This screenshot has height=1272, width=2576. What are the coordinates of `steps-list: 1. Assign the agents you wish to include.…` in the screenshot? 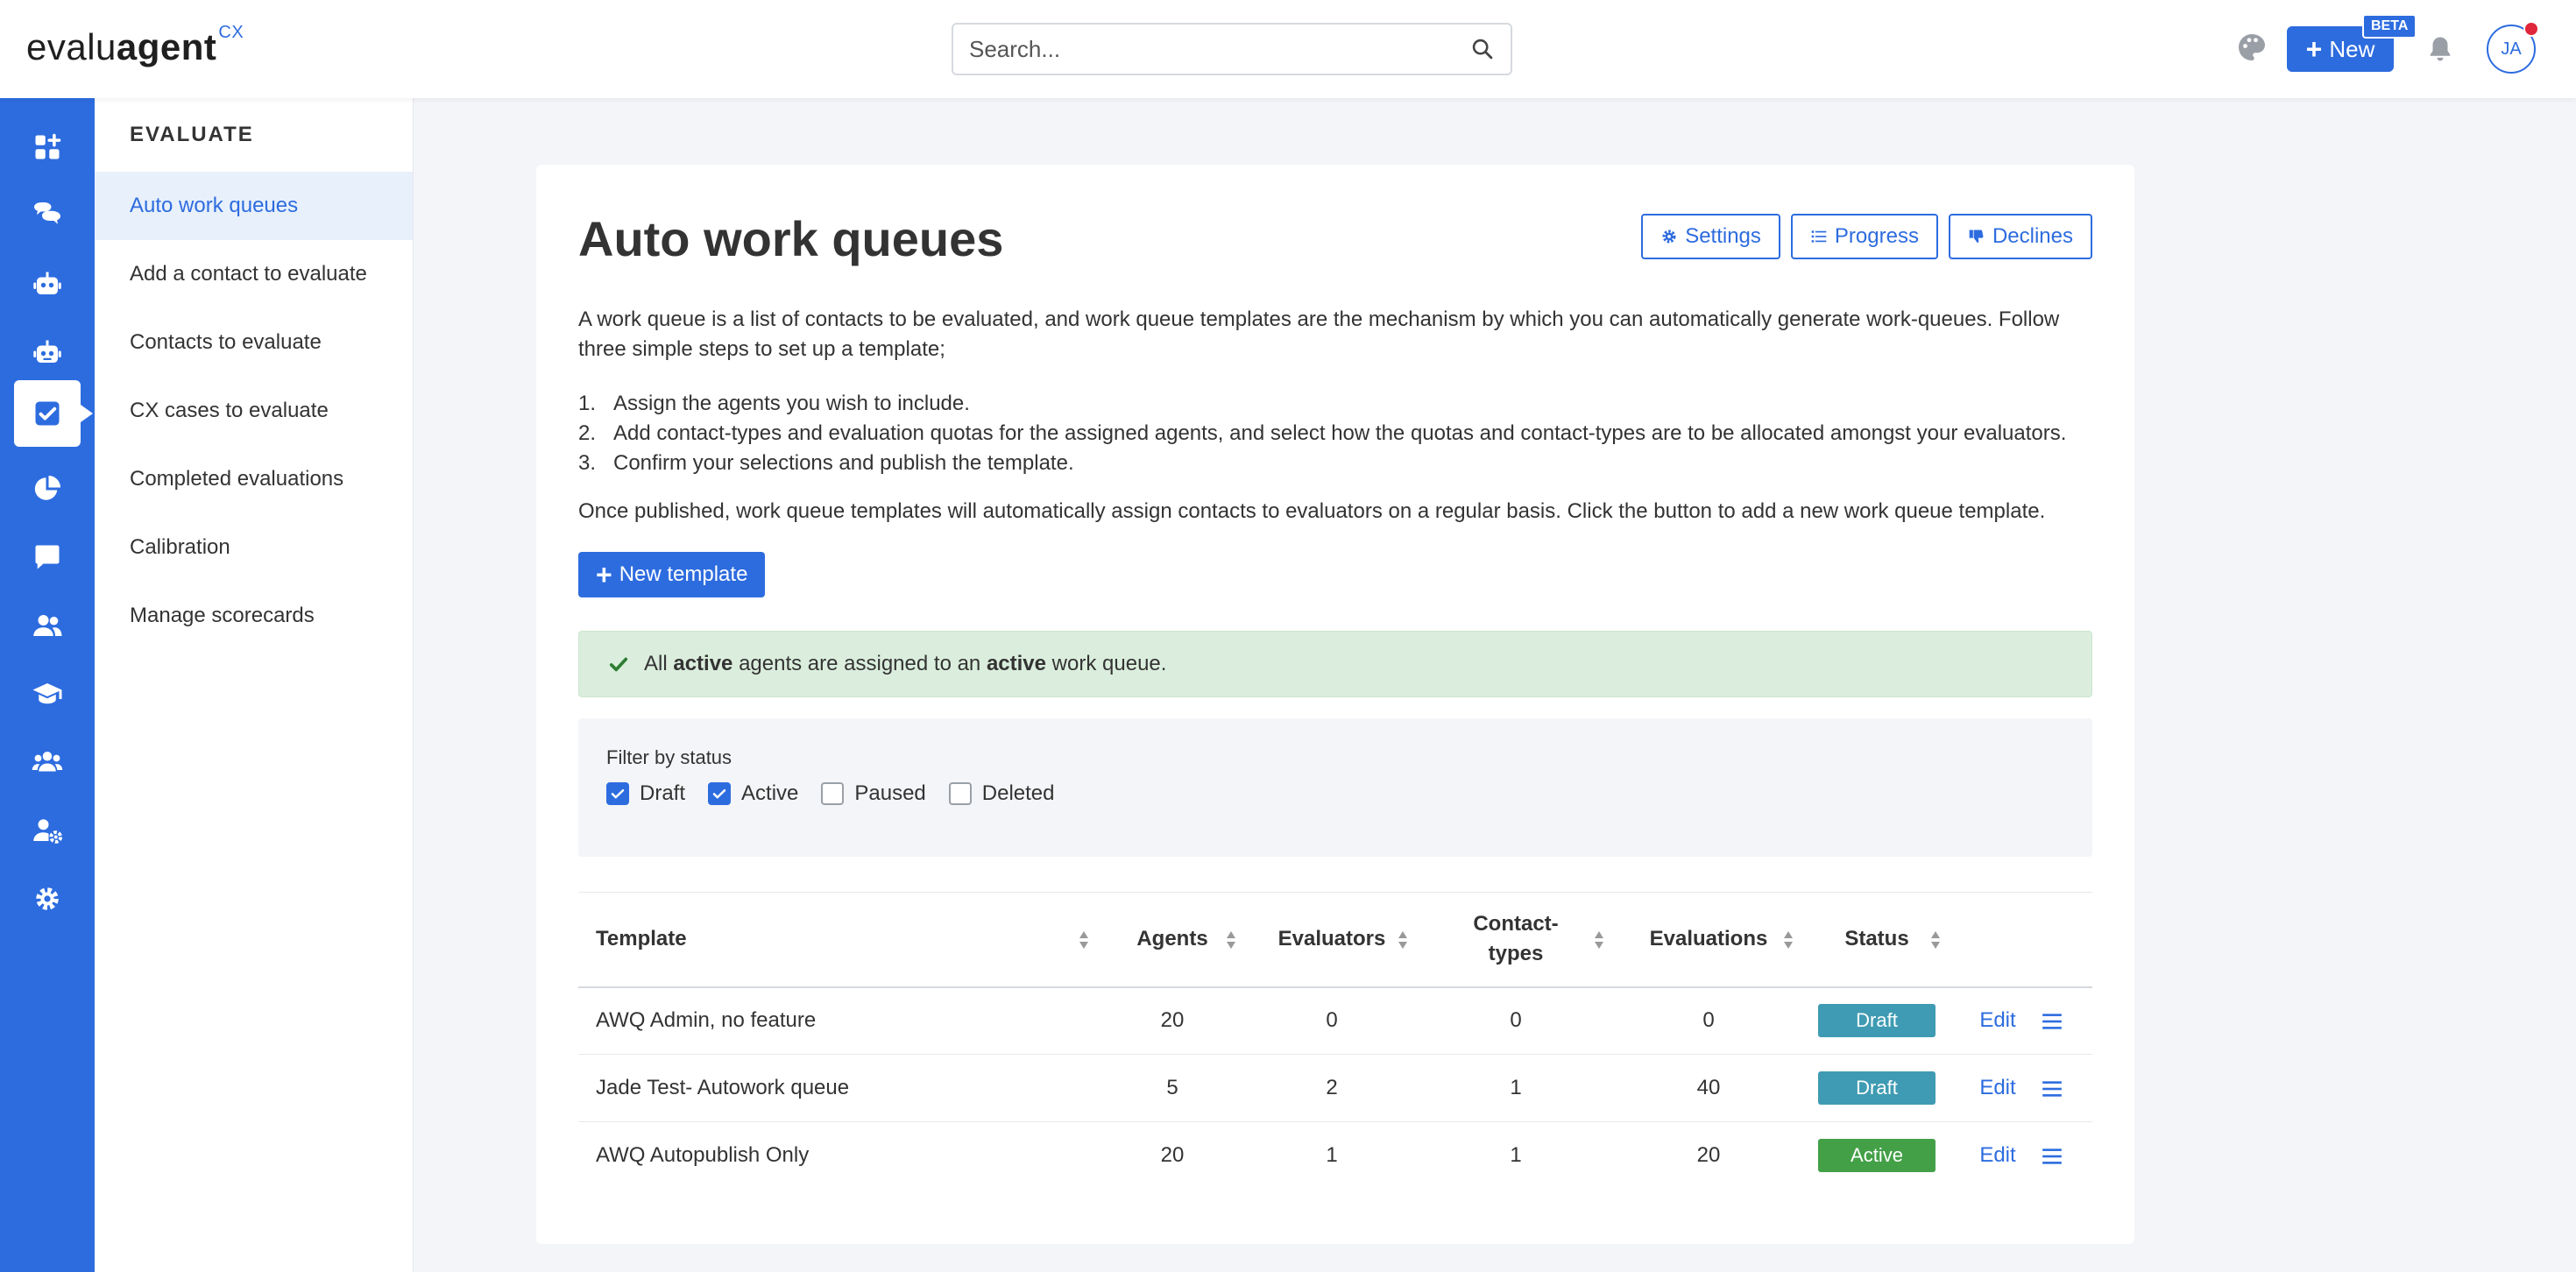 It's located at (1336, 433).